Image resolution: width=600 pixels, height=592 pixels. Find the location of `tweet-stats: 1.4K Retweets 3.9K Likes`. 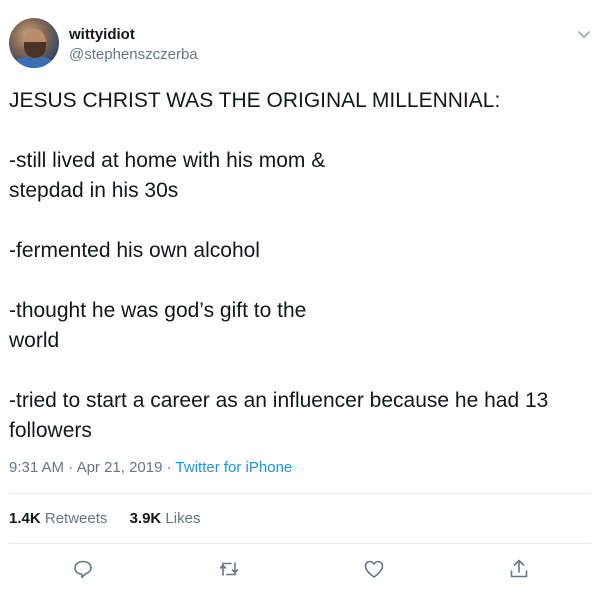

tweet-stats: 1.4K Retweets 3.9K Likes is located at coordinates (104, 518).